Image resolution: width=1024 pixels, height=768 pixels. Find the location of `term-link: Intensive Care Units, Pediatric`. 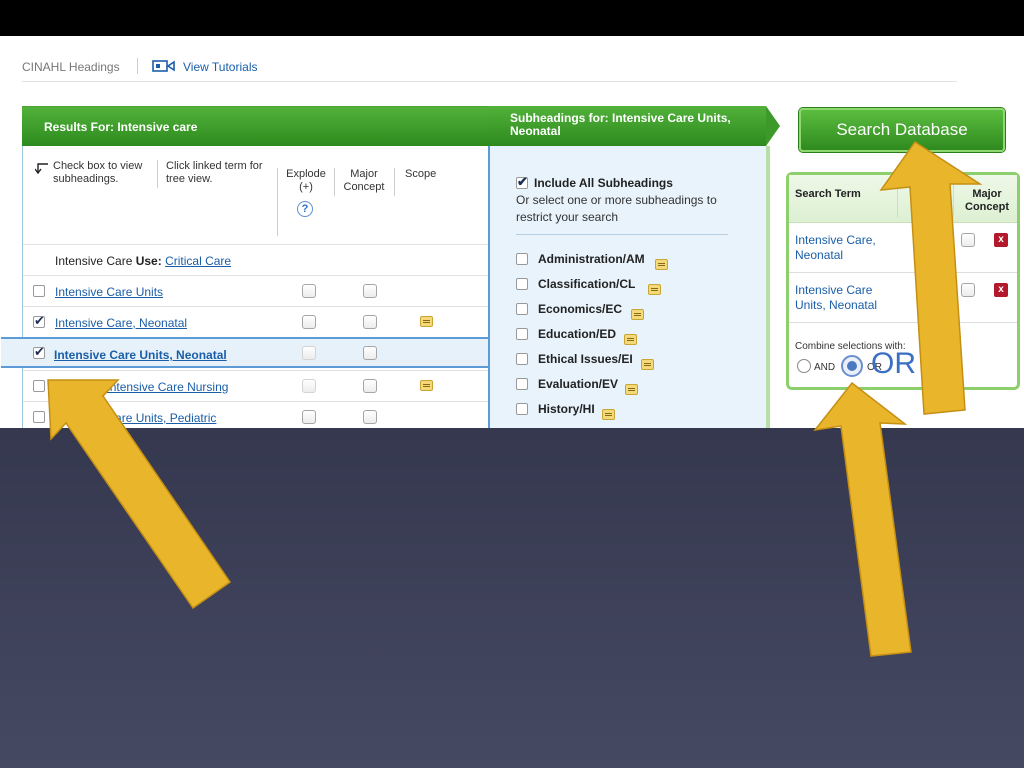

term-link: Intensive Care Units, Pediatric is located at coordinates (135, 418).